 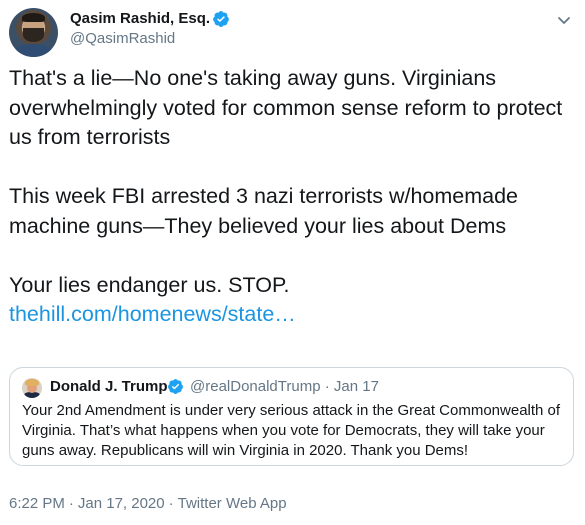 I want to click on tweet-metadata: 6:22 PM · Jan 17, 2020 · Twitter Web App, so click(x=148, y=503).